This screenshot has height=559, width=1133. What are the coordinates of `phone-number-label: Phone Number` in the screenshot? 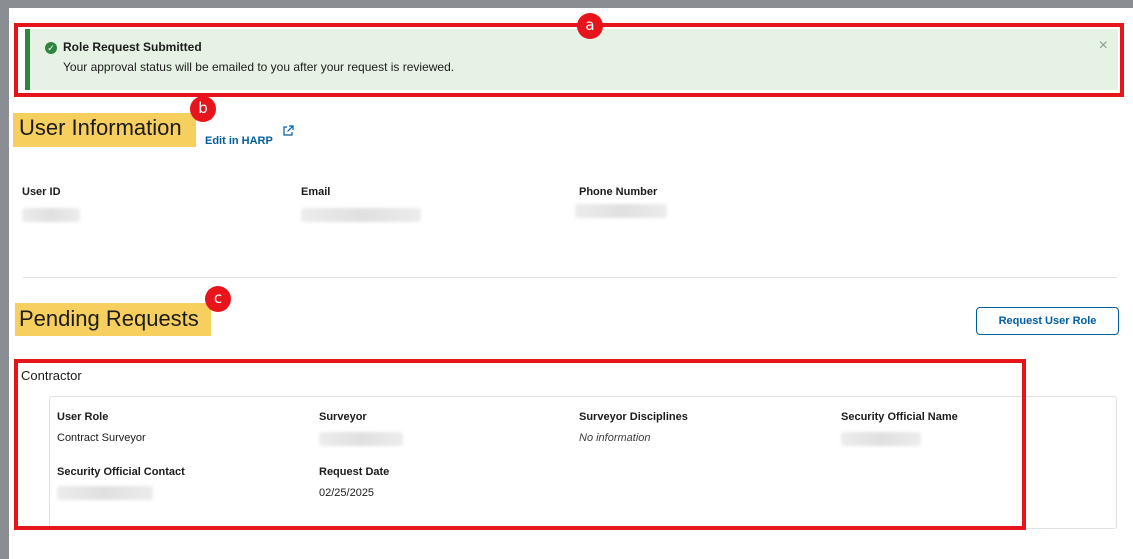 It's located at (618, 192).